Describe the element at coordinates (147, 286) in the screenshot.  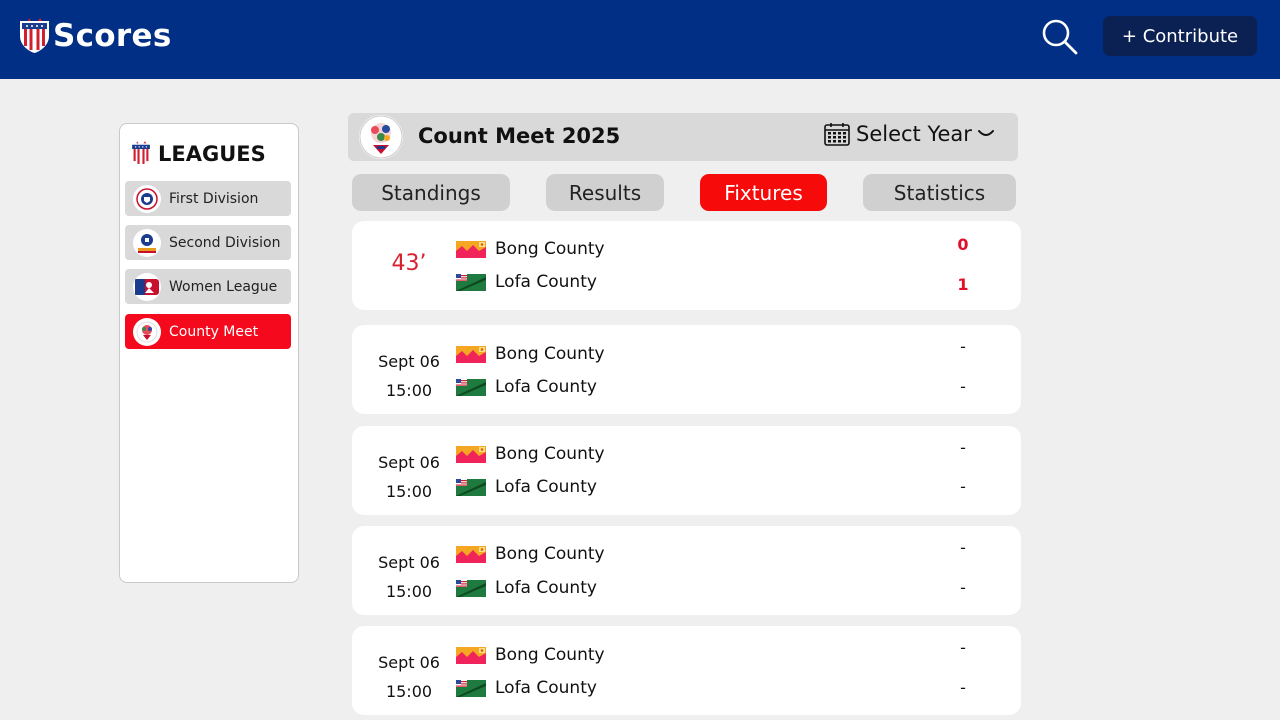
I see `women-league-logo-icon` at that location.